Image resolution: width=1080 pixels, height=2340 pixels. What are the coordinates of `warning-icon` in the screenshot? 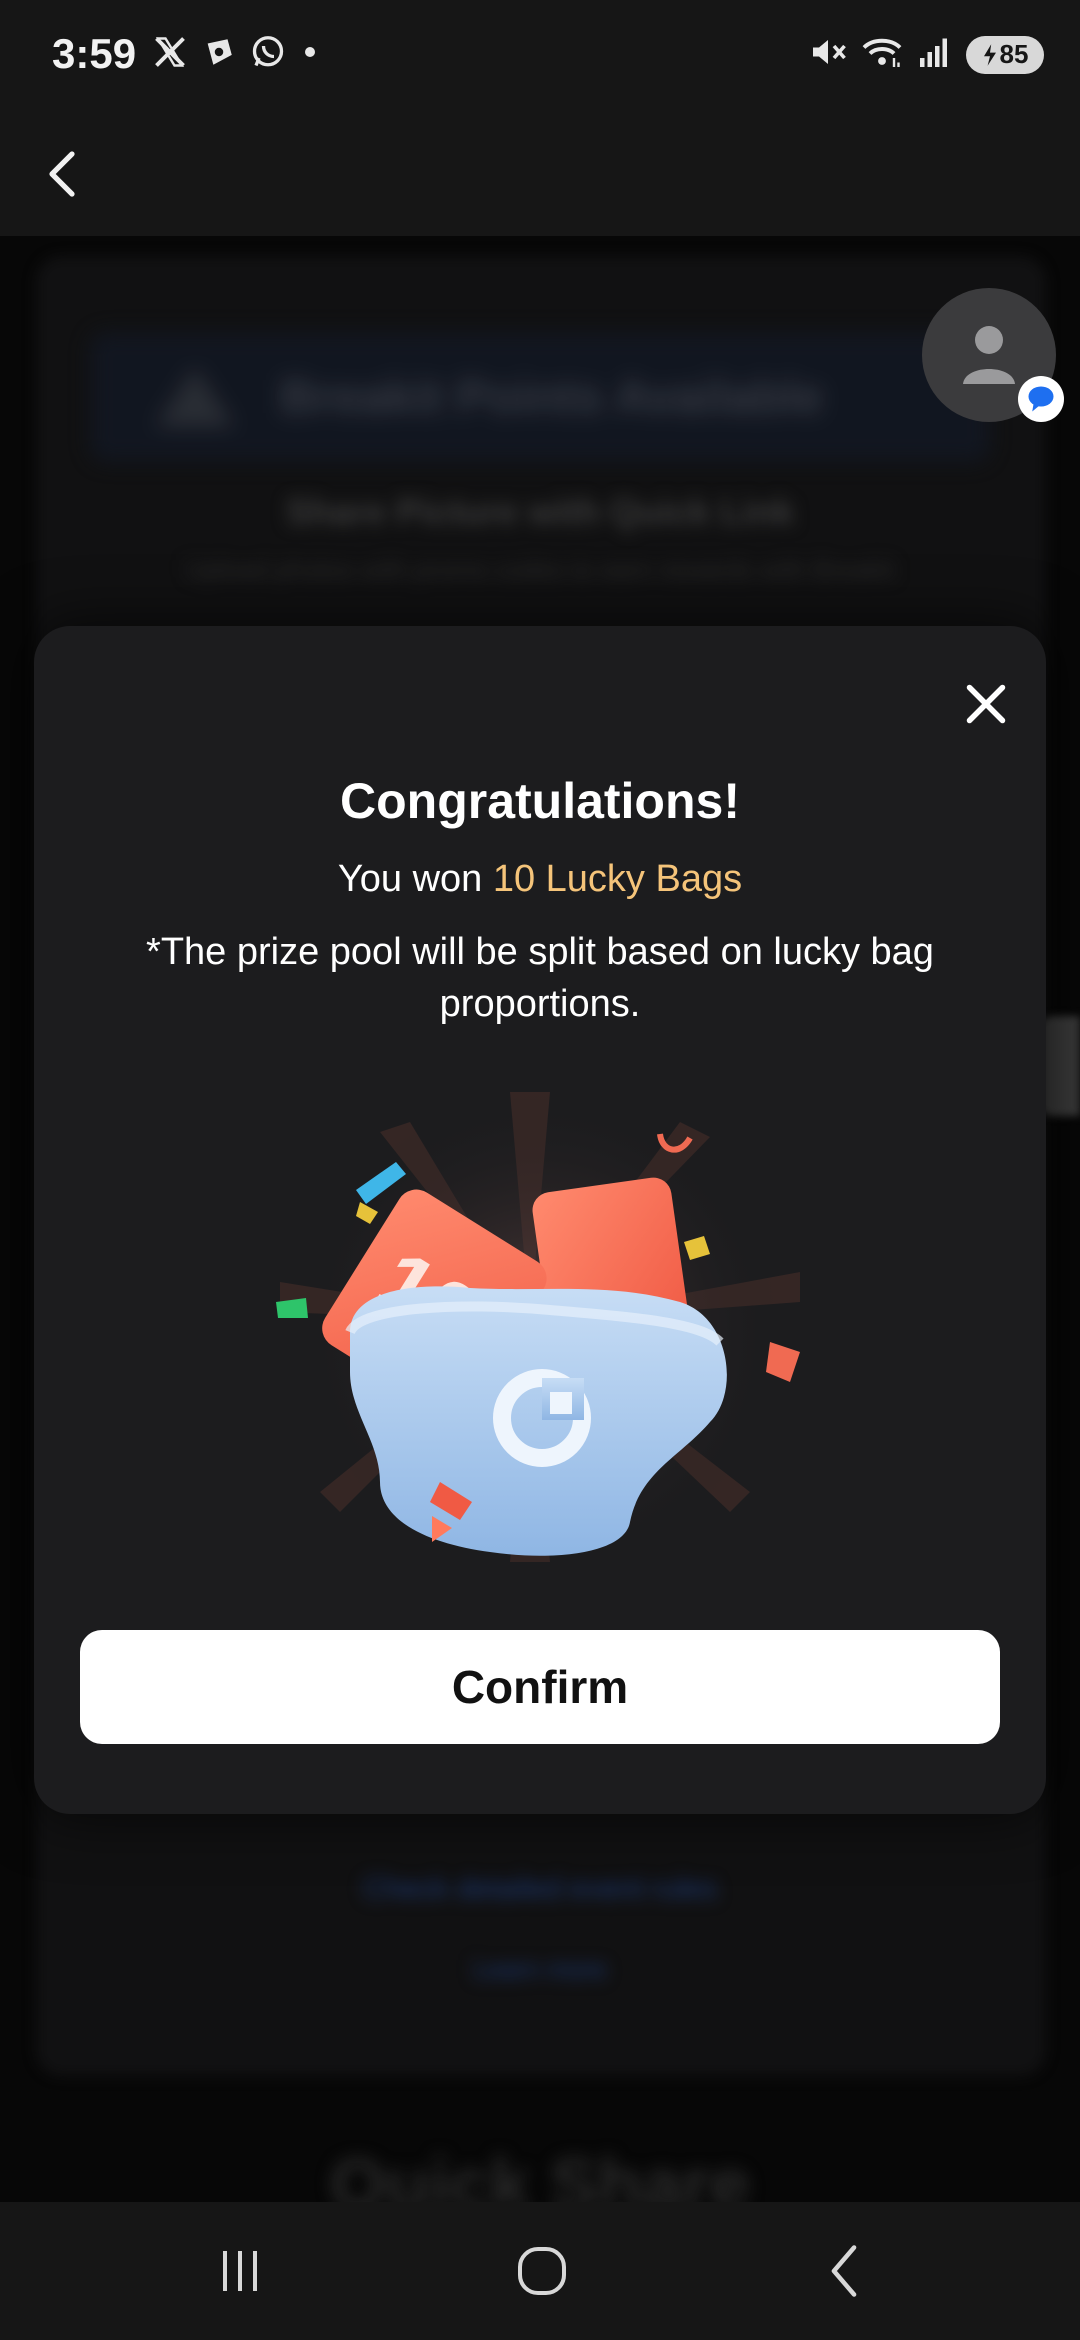 It's located at (195, 397).